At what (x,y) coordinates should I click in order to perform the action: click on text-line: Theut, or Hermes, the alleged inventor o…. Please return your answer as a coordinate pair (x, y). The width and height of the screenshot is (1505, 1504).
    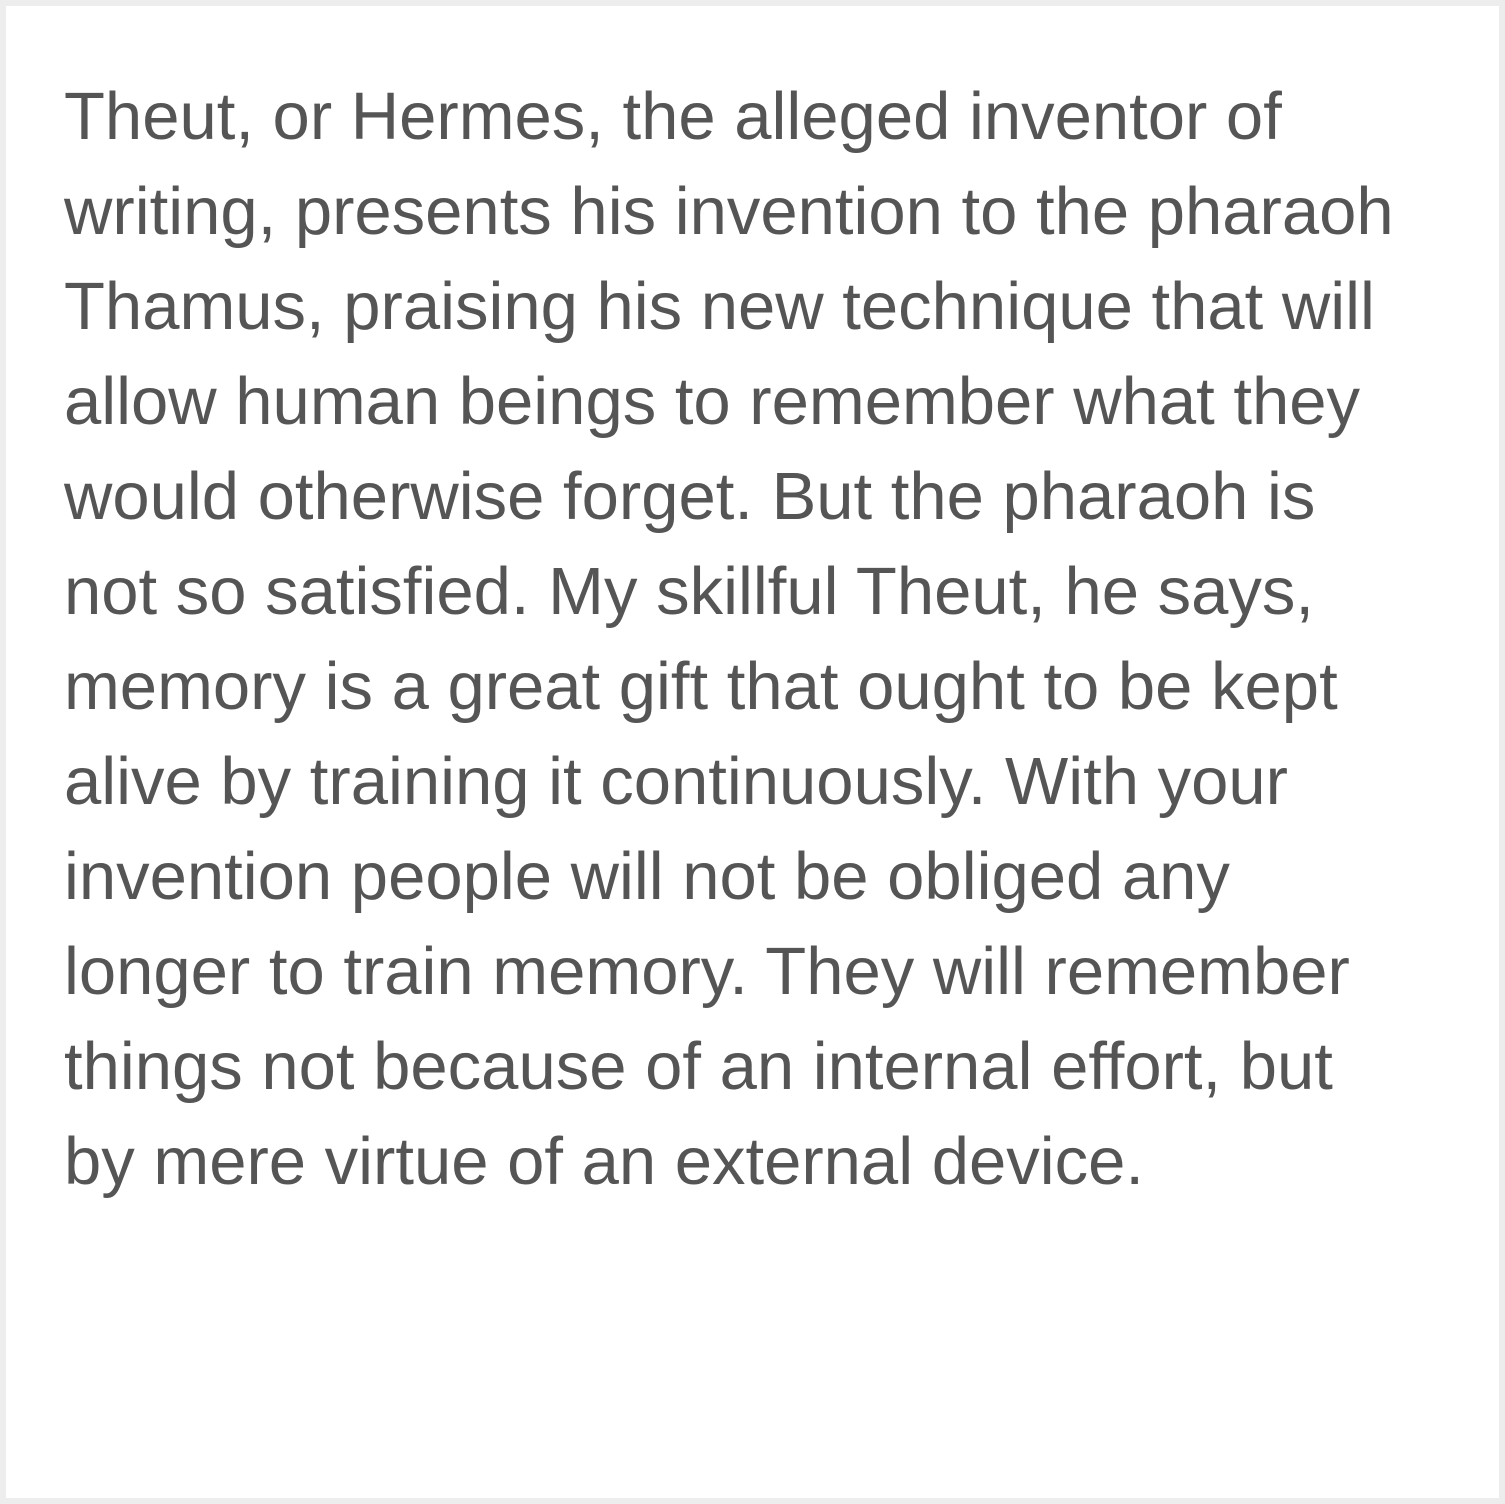
    Looking at the image, I should click on (673, 116).